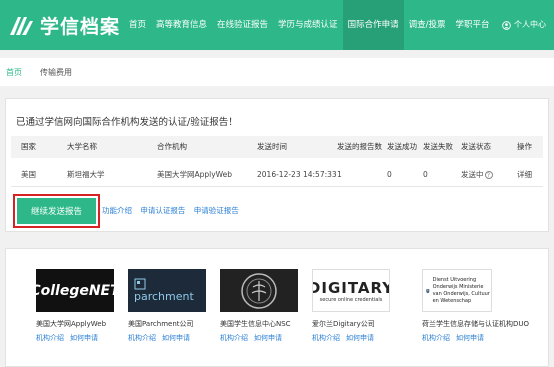 The image size is (554, 367). I want to click on header-university: 大学名称, so click(82, 146).